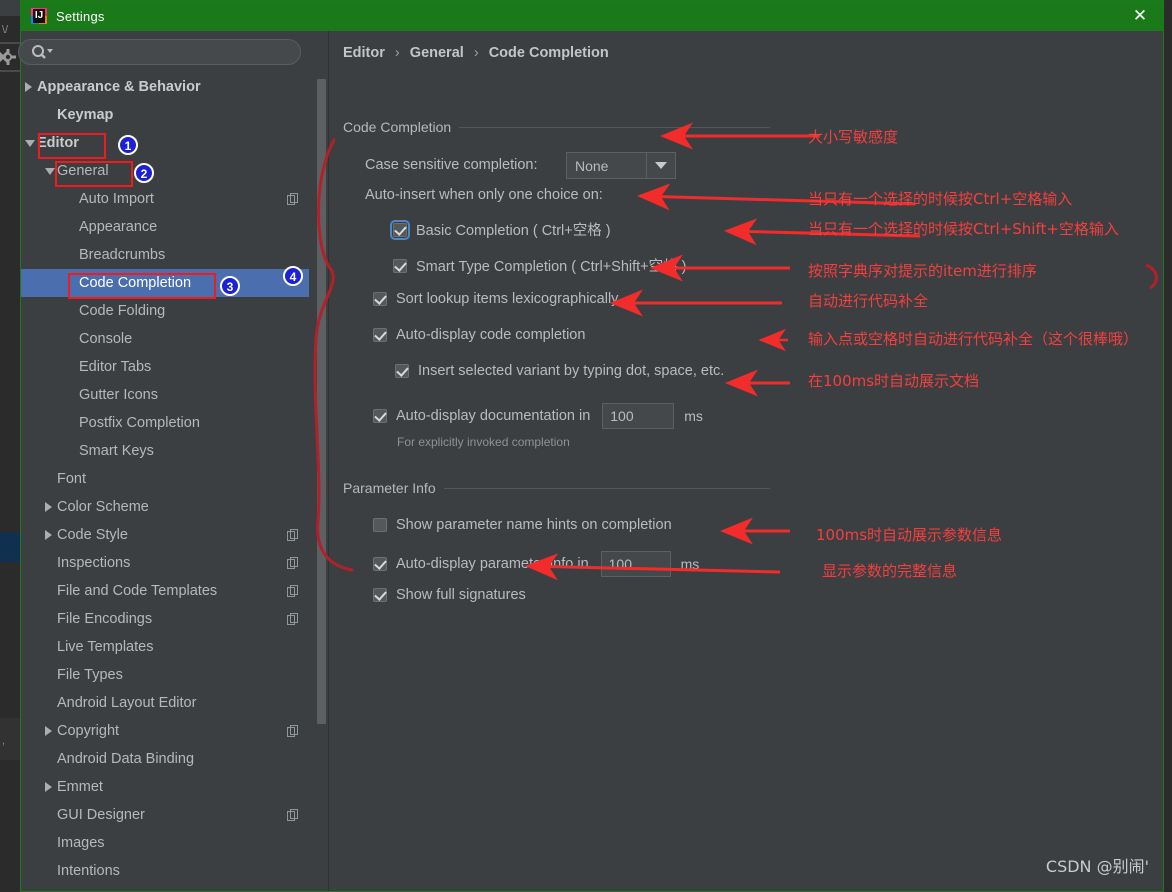 The width and height of the screenshot is (1172, 892). Describe the element at coordinates (165, 759) in the screenshot. I see `sidebar-item-android-data-binding: Android Data Binding` at that location.